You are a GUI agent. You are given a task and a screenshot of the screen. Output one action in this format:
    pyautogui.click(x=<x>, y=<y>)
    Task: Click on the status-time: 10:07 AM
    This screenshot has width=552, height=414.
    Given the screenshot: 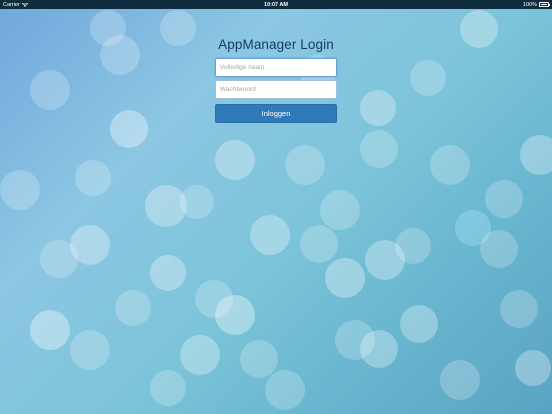 What is the action you would take?
    pyautogui.click(x=276, y=4)
    